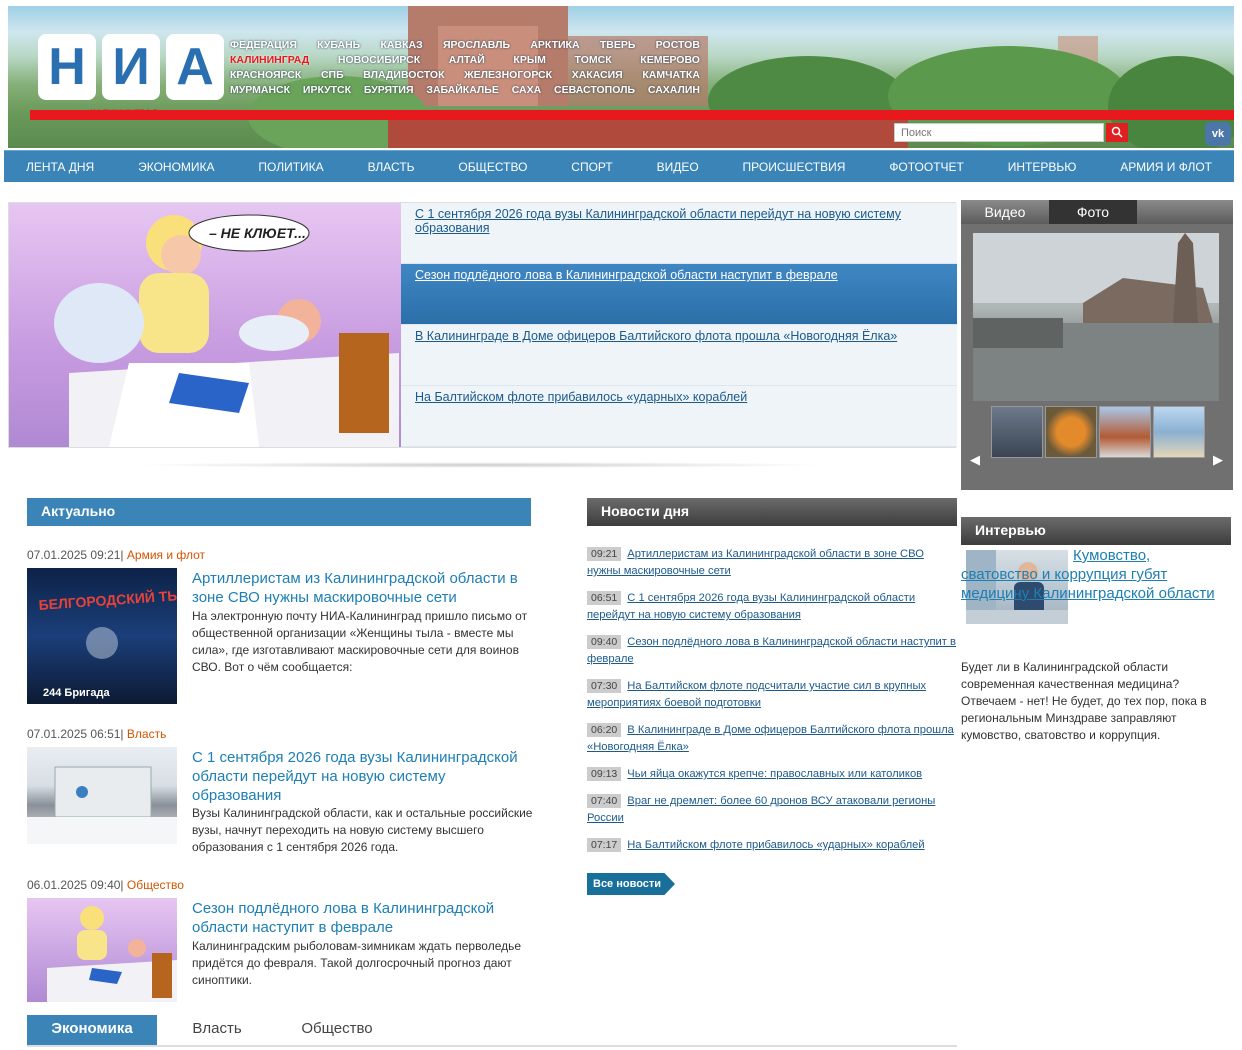 The height and width of the screenshot is (1050, 1242). Describe the element at coordinates (176, 167) in the screenshot. I see `nav-item: ЭКОНОМИКА` at that location.